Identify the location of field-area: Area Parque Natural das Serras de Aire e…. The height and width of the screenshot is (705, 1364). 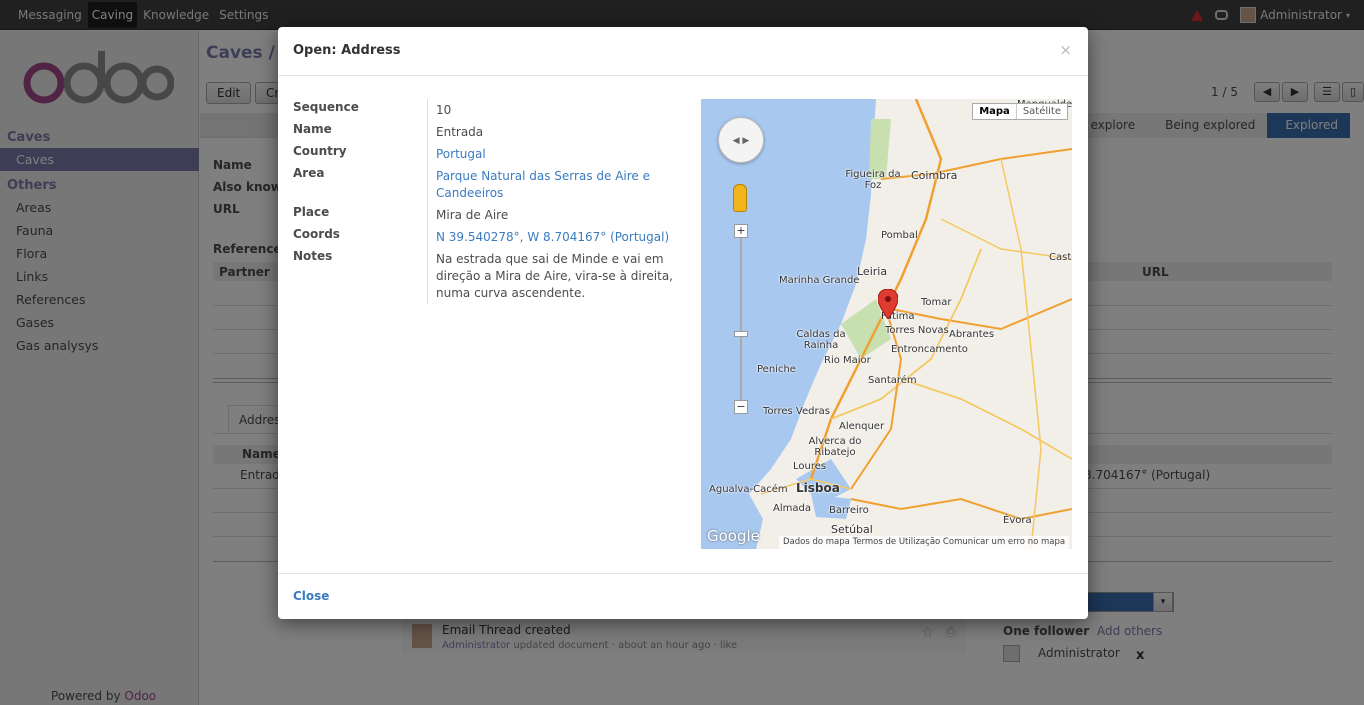
(493, 184).